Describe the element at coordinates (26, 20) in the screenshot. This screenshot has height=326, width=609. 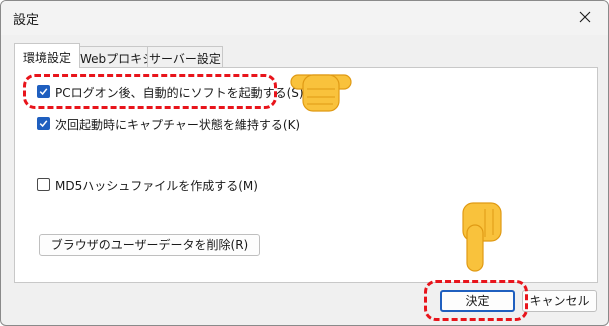
I see `window-title: 設定` at that location.